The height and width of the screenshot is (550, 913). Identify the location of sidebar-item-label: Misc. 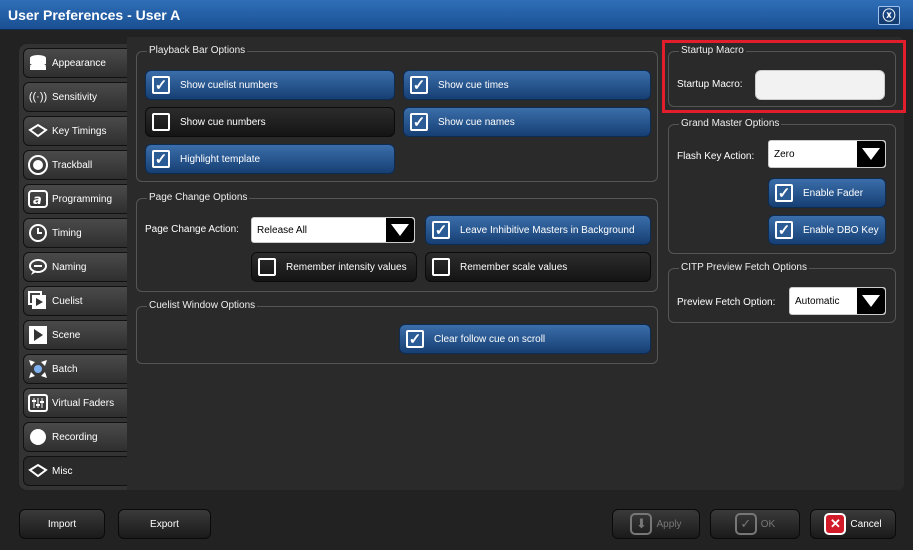
(62, 471).